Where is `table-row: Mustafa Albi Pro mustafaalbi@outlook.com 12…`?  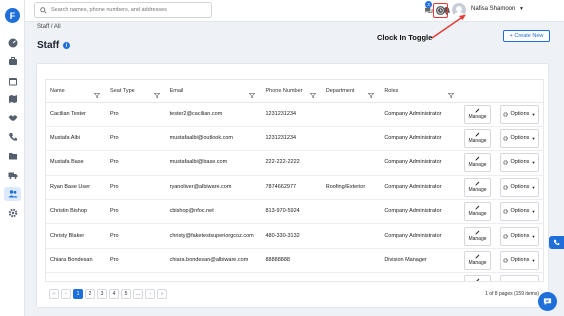 table-row: Mustafa Albi Pro mustafaalbi@outlook.com 12… is located at coordinates (294, 139).